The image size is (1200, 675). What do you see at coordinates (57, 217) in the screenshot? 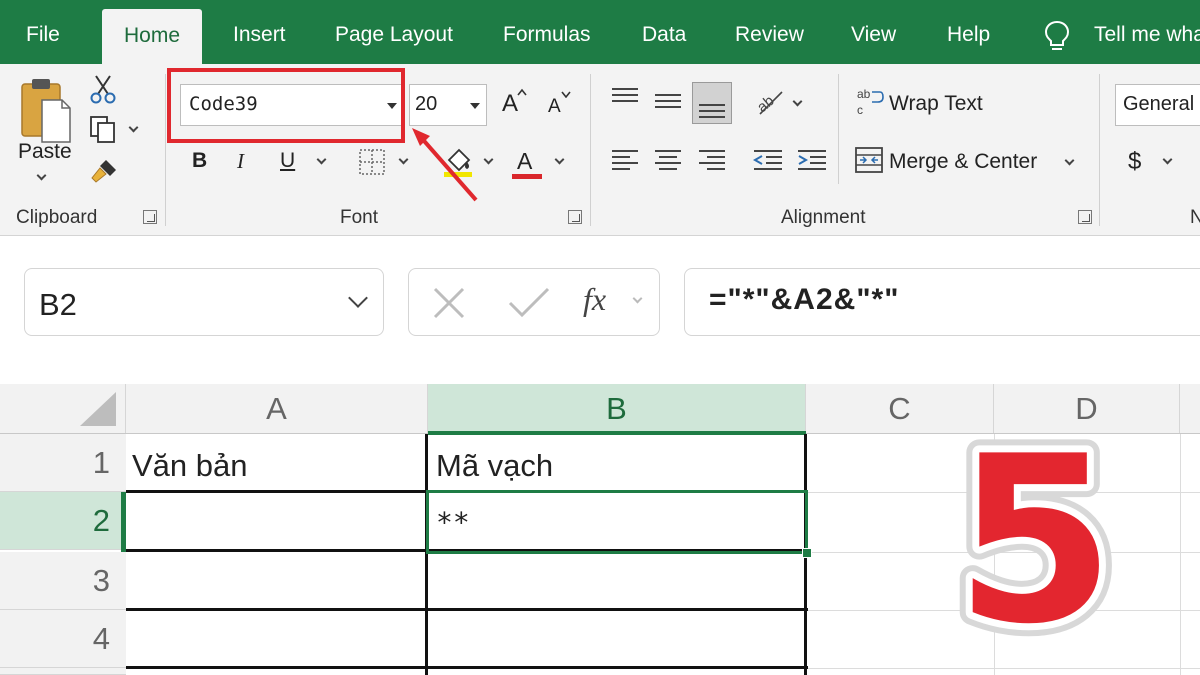
I see `clipboard-group-label: Clipboard` at bounding box center [57, 217].